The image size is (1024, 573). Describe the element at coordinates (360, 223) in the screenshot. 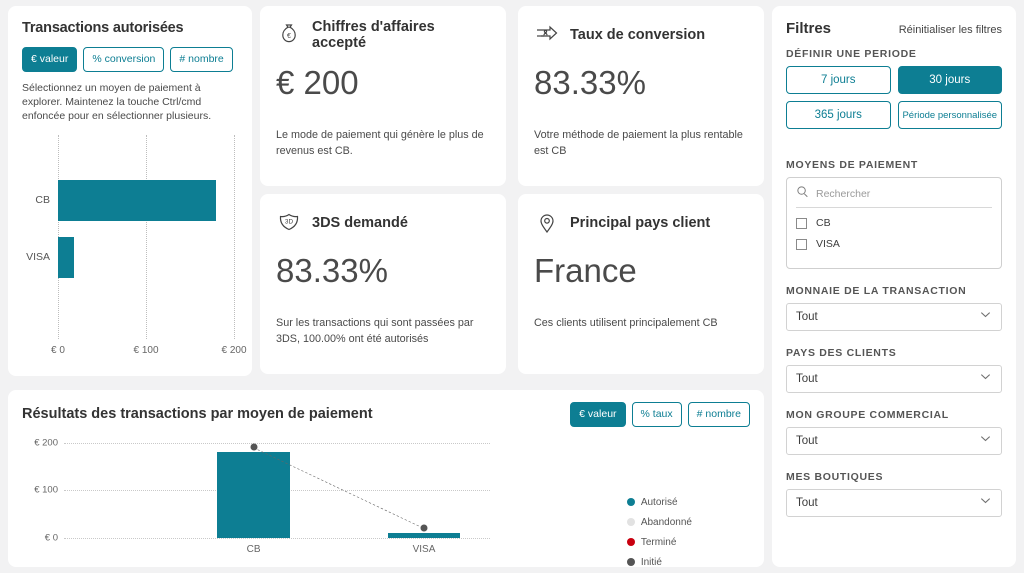

I see `kpi-3ds-title: 3DS demandé` at that location.